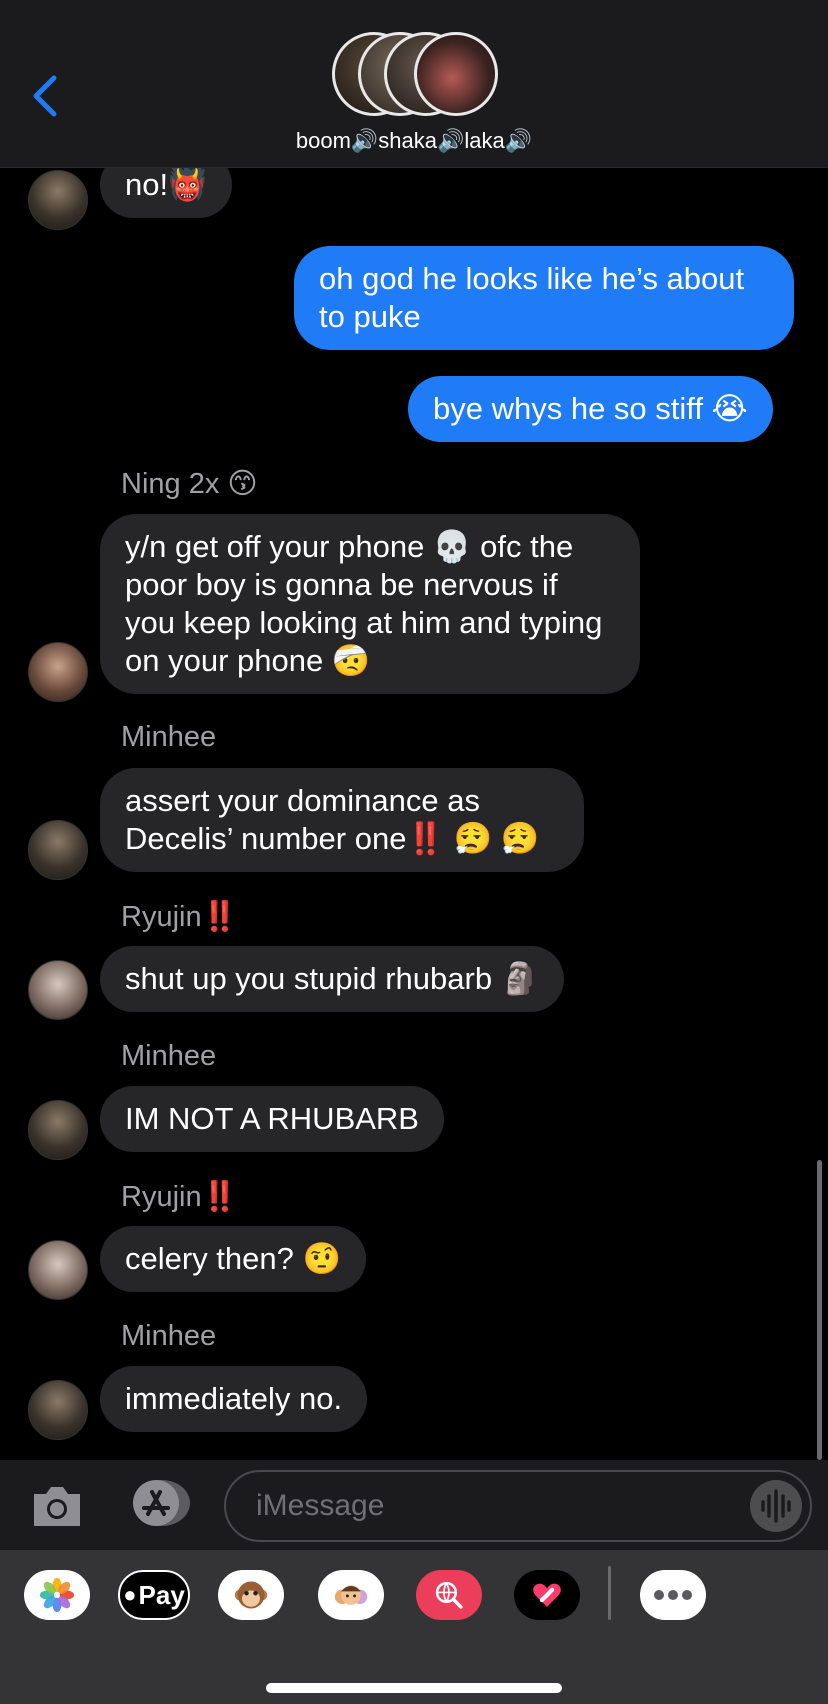  I want to click on heart-touch-icon, so click(547, 1595).